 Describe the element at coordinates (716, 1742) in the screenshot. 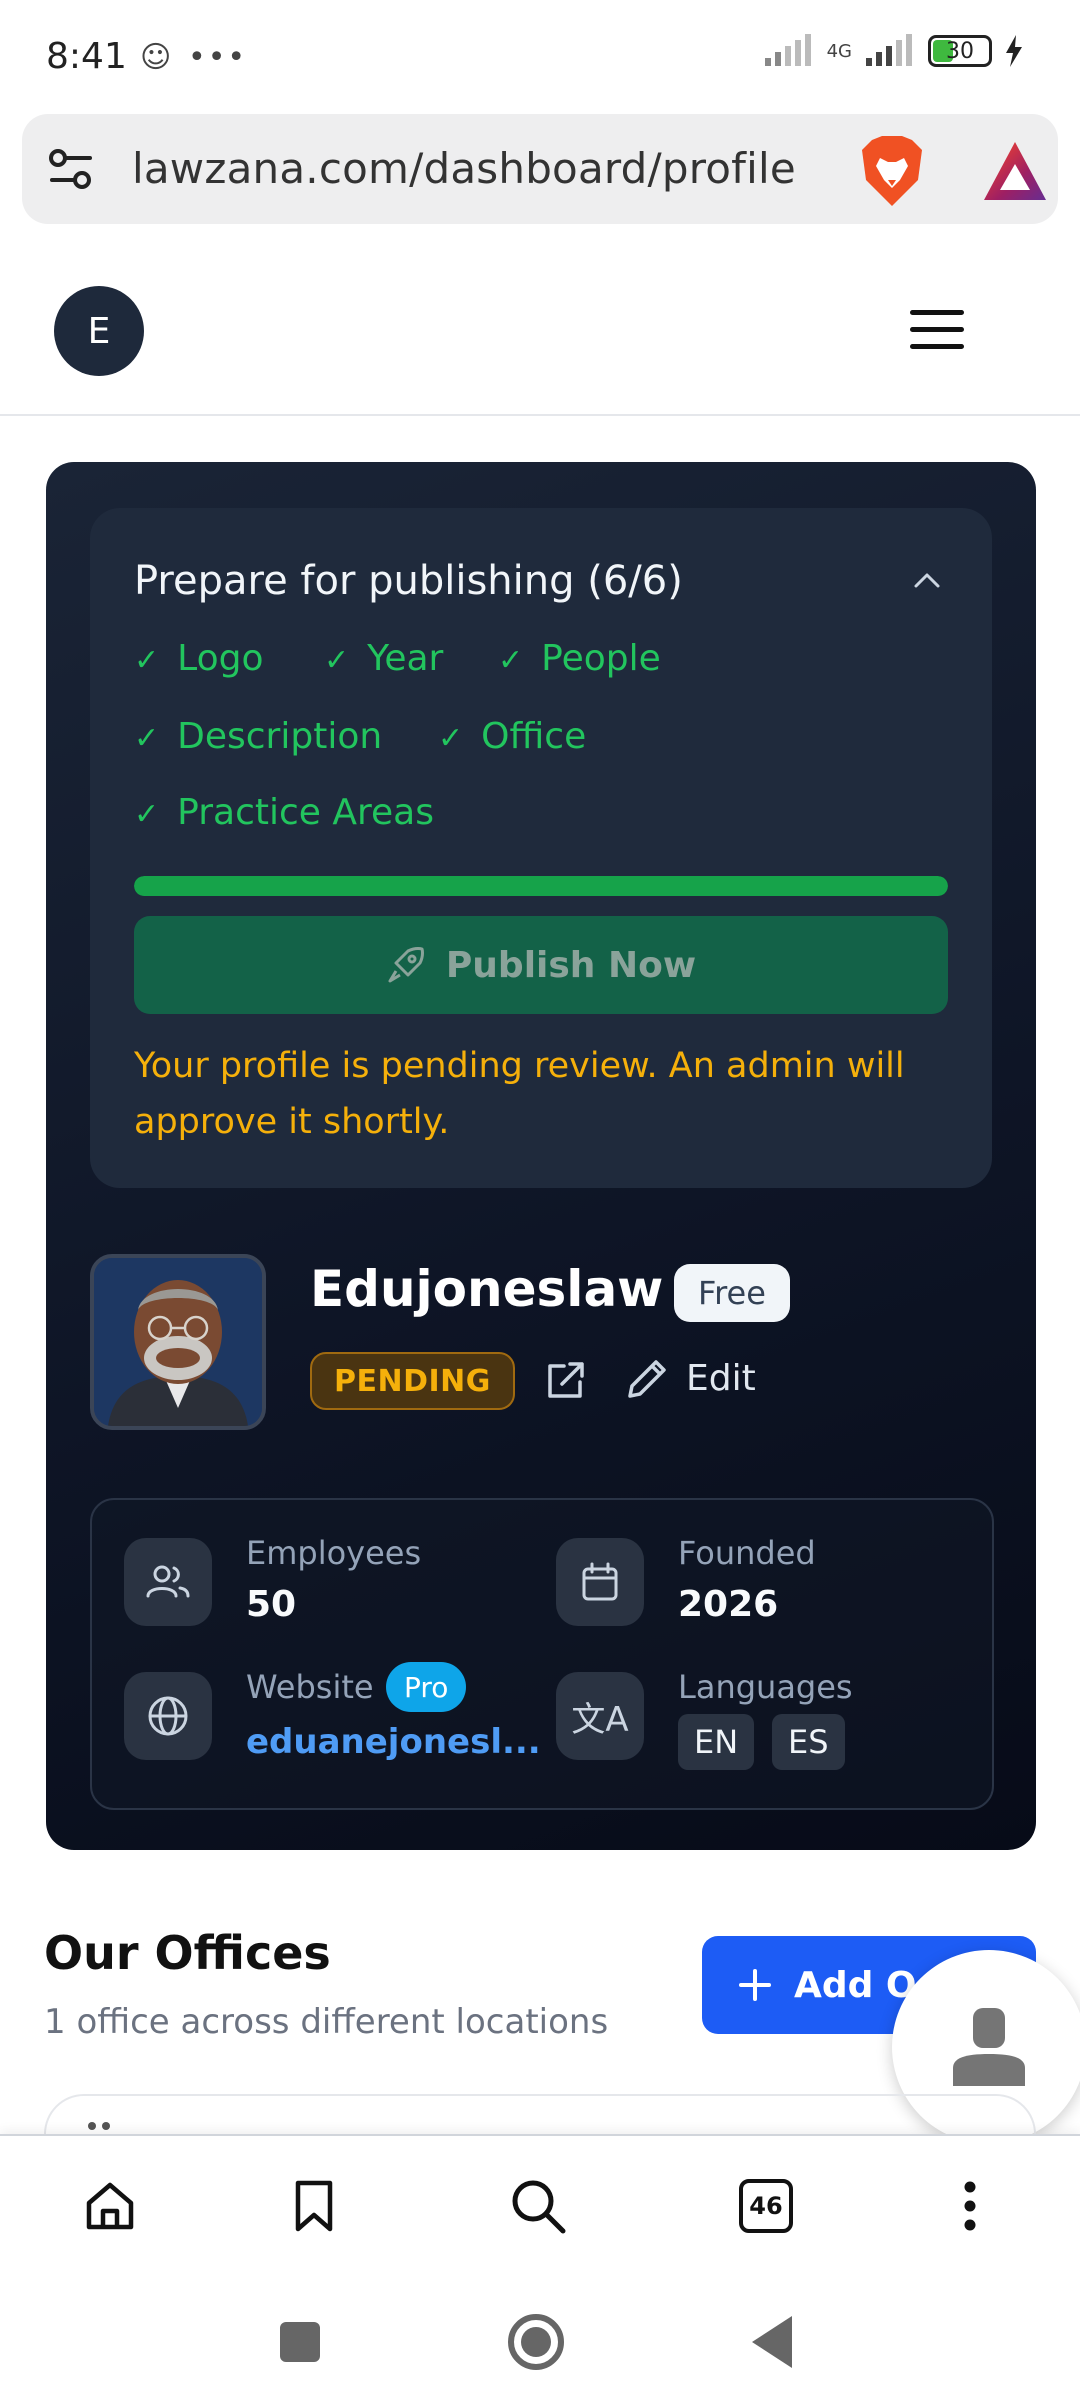

I see `language-chip-en: EN` at that location.